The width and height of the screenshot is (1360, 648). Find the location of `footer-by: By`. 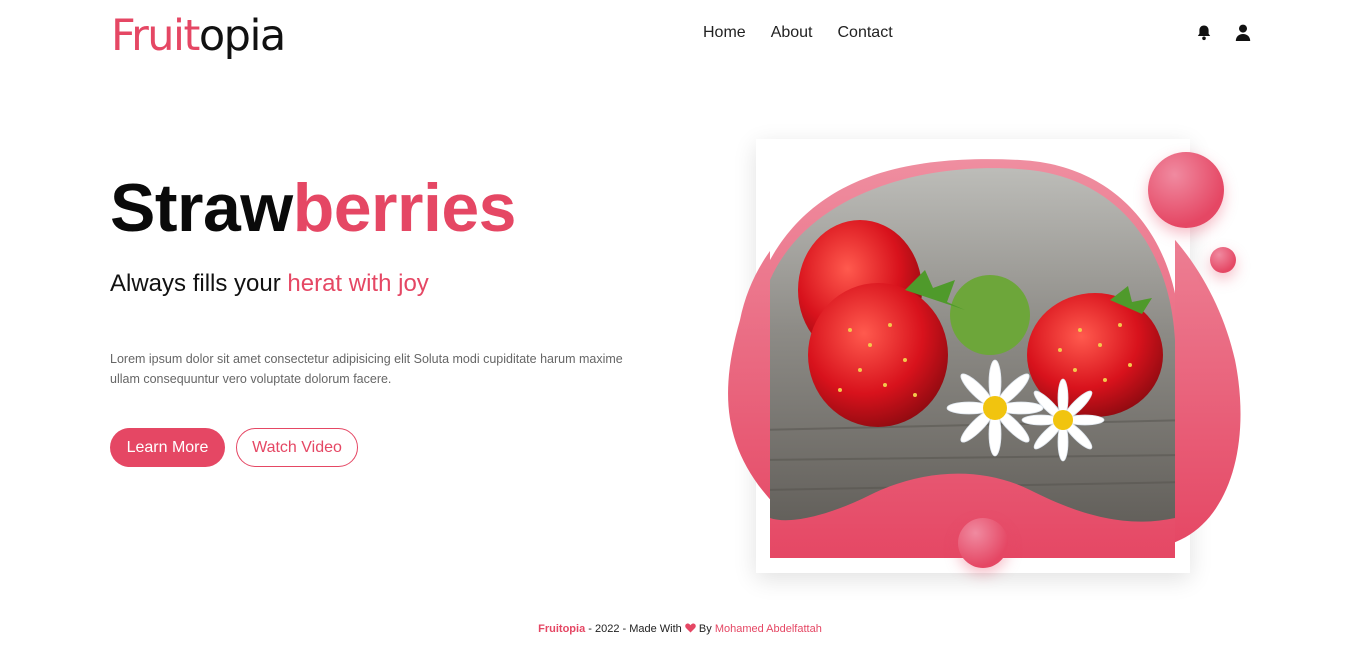

footer-by: By is located at coordinates (705, 629).